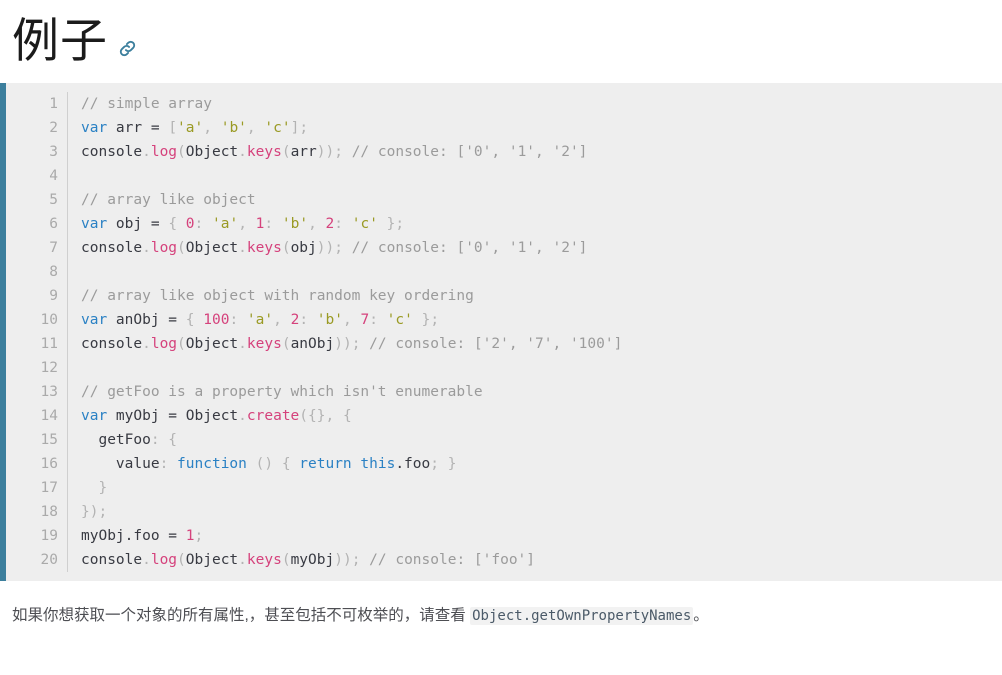 Image resolution: width=1002 pixels, height=675 pixels. I want to click on line-number: 13, so click(37, 392).